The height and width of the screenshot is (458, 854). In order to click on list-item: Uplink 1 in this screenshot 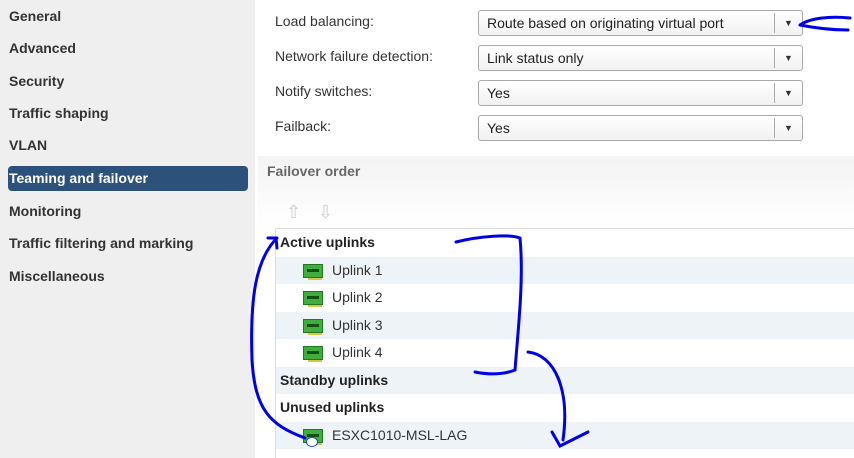, I will do `click(565, 270)`.